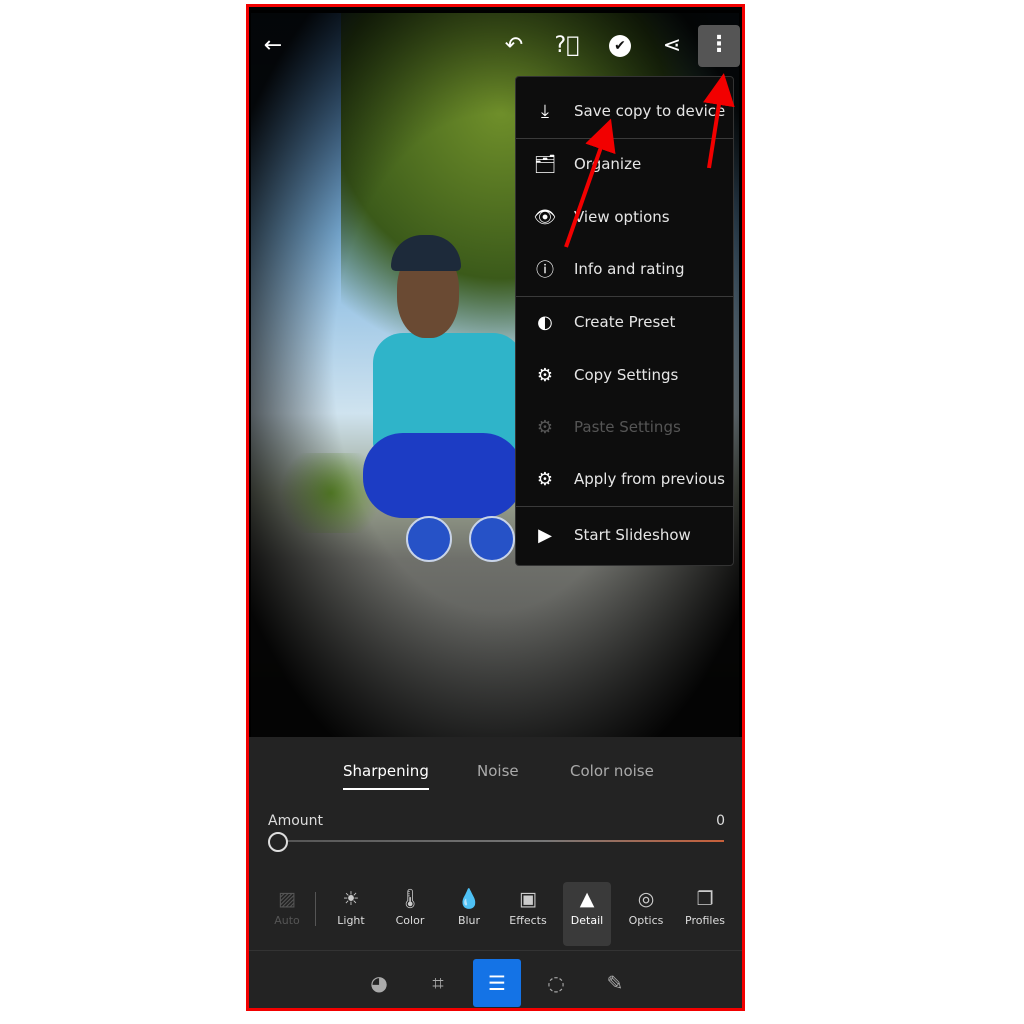  I want to click on copy-settings-icon: ⚙, so click(545, 375).